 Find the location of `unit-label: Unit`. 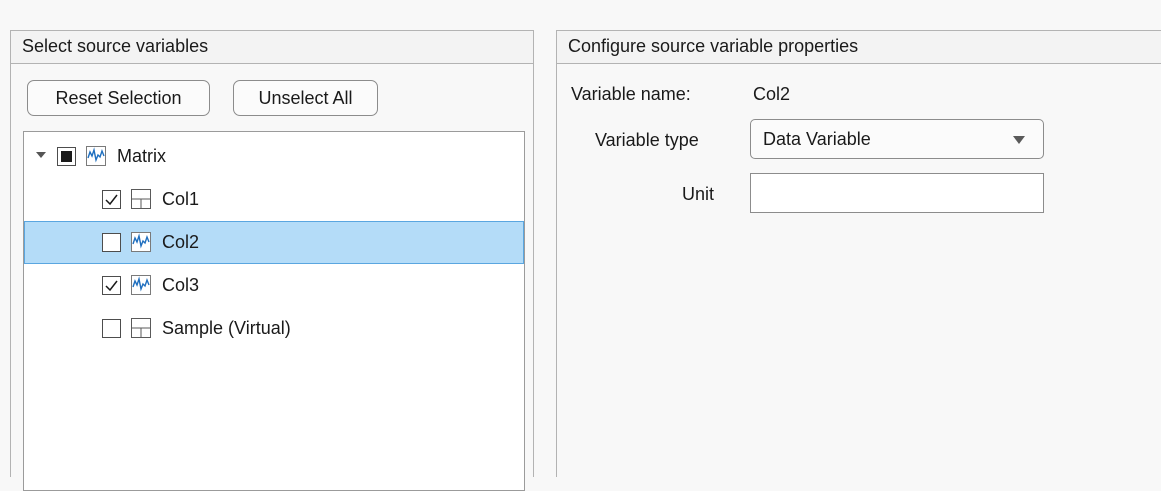

unit-label: Unit is located at coordinates (698, 194).